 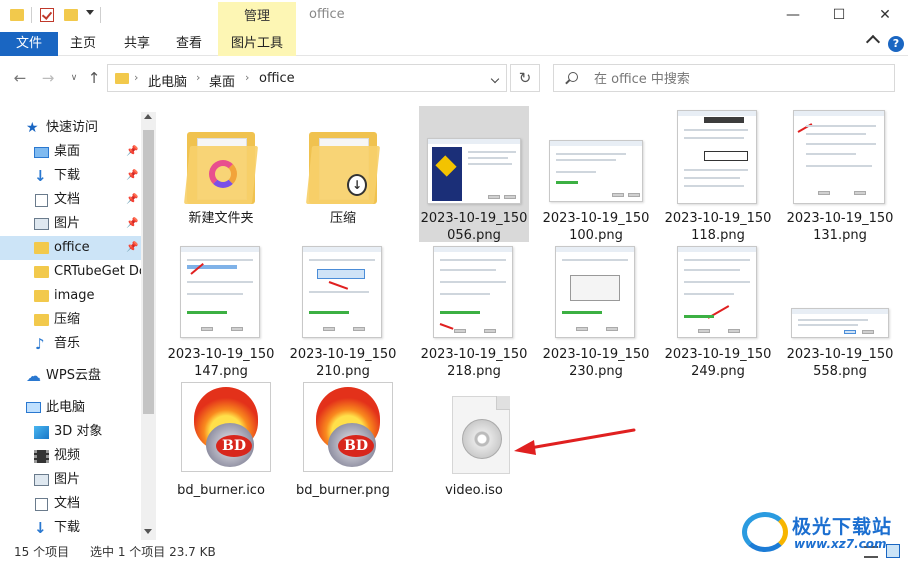 What do you see at coordinates (153, 552) in the screenshot?
I see `selection-info: 选中 1 个项目 23.7 KB` at bounding box center [153, 552].